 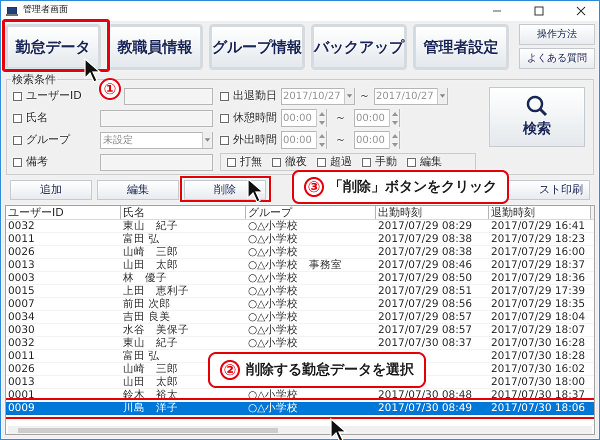 What do you see at coordinates (296, 162) in the screenshot?
I see `flag-label: 徹夜` at bounding box center [296, 162].